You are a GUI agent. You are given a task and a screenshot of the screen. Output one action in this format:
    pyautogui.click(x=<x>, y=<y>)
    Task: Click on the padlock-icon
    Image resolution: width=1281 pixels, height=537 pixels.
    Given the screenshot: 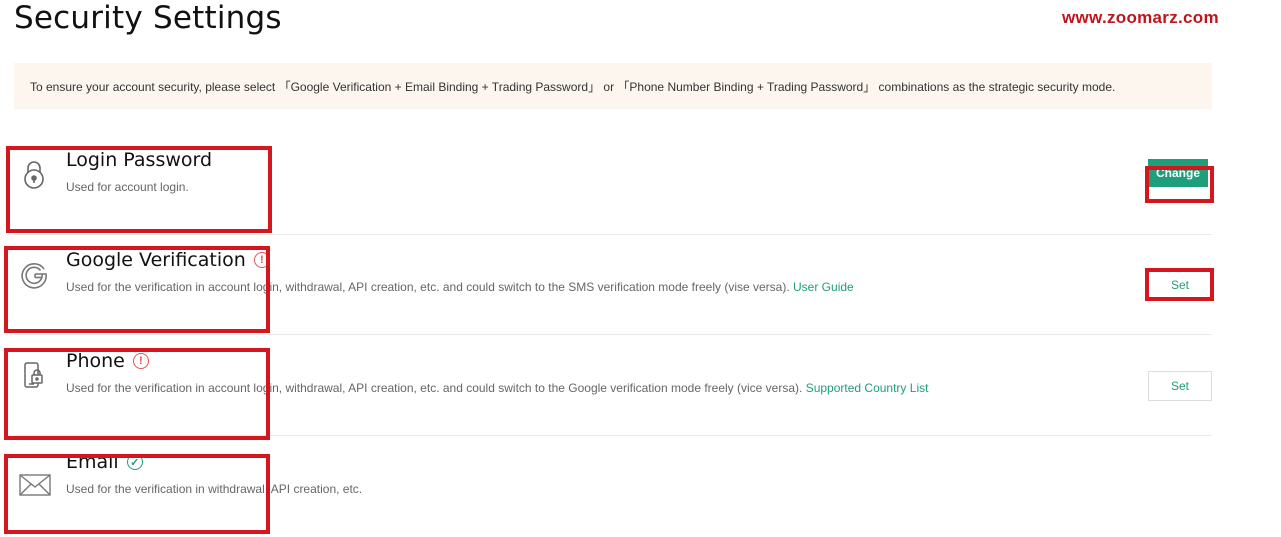 What is the action you would take?
    pyautogui.click(x=34, y=174)
    